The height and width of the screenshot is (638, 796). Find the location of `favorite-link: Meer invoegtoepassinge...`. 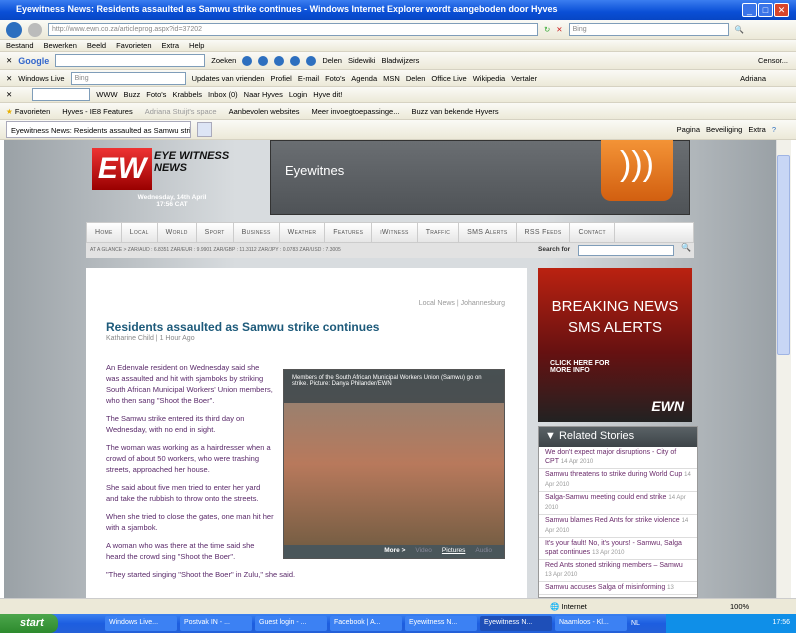

favorite-link: Meer invoegtoepassinge... is located at coordinates (356, 111).